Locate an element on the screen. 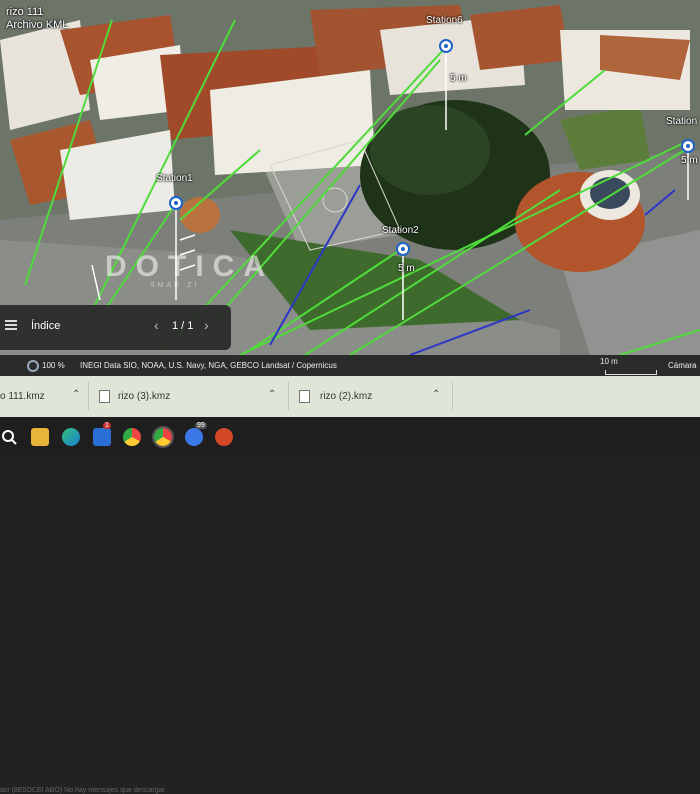 Image resolution: width=700 pixels, height=794 pixels. watermark: DOTICA is located at coordinates (189, 266).